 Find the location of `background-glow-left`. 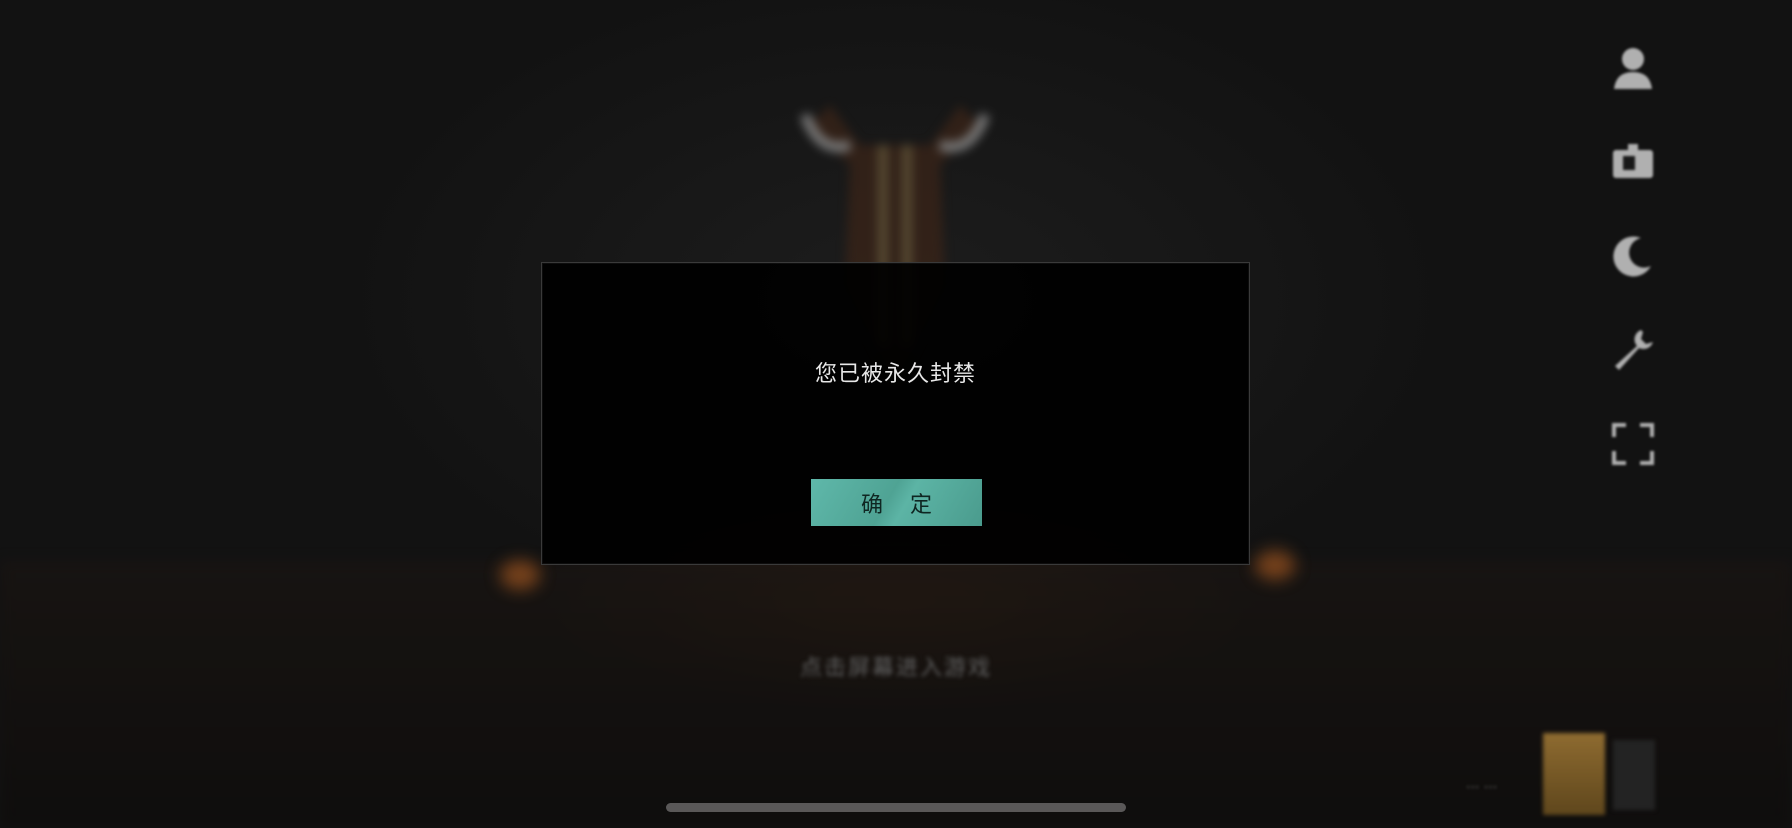

background-glow-left is located at coordinates (520, 575).